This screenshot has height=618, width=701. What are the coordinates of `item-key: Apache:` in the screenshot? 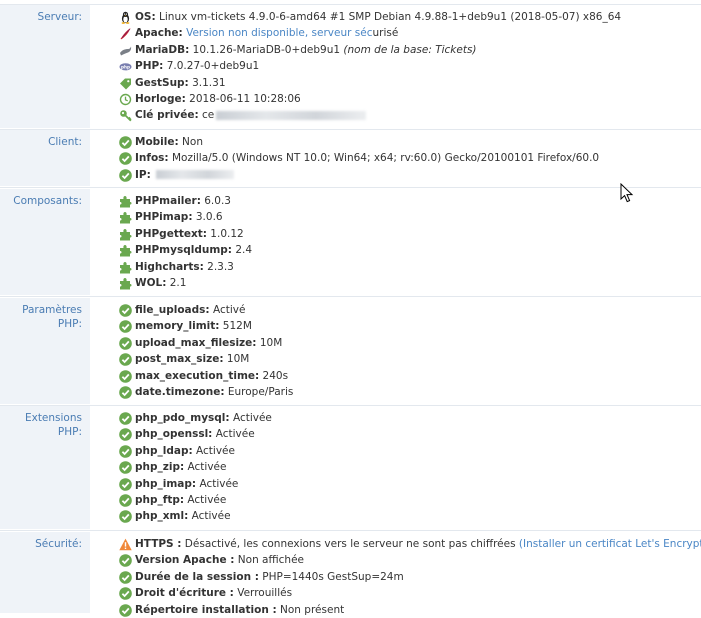 It's located at (159, 33).